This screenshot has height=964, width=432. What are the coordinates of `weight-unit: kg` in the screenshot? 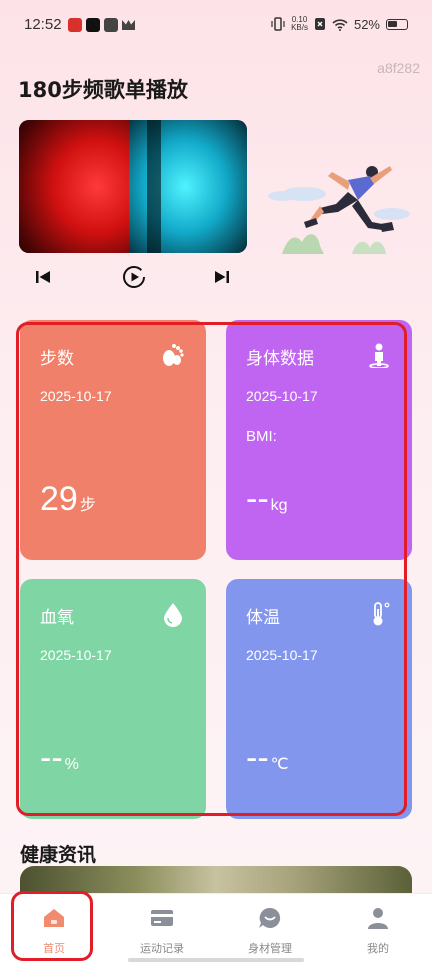 It's located at (279, 505).